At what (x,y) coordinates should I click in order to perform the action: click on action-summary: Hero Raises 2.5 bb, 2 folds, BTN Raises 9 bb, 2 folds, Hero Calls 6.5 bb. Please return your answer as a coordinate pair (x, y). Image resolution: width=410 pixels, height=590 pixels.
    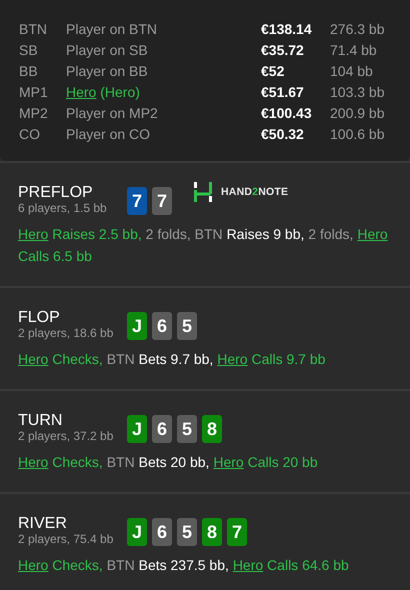
    Looking at the image, I should click on (203, 245).